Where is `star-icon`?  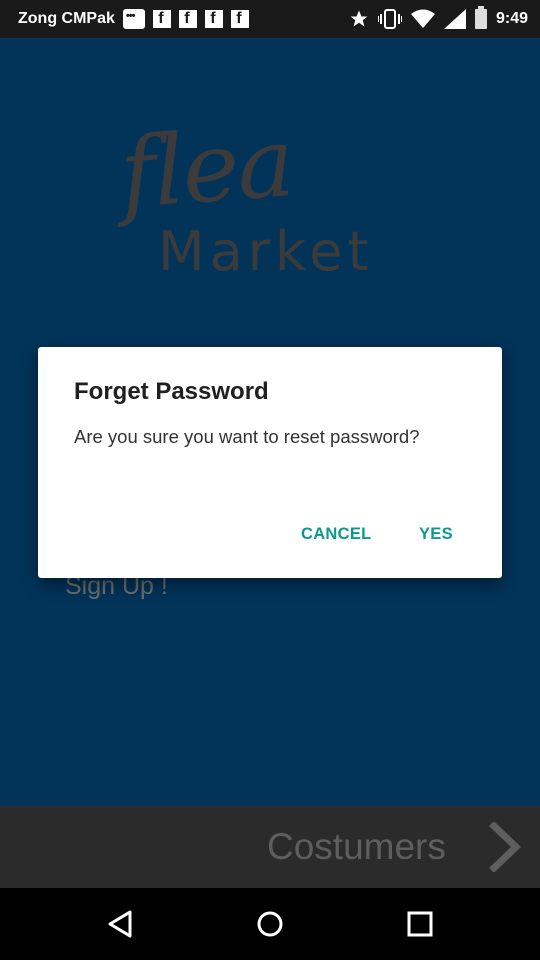
star-icon is located at coordinates (359, 19).